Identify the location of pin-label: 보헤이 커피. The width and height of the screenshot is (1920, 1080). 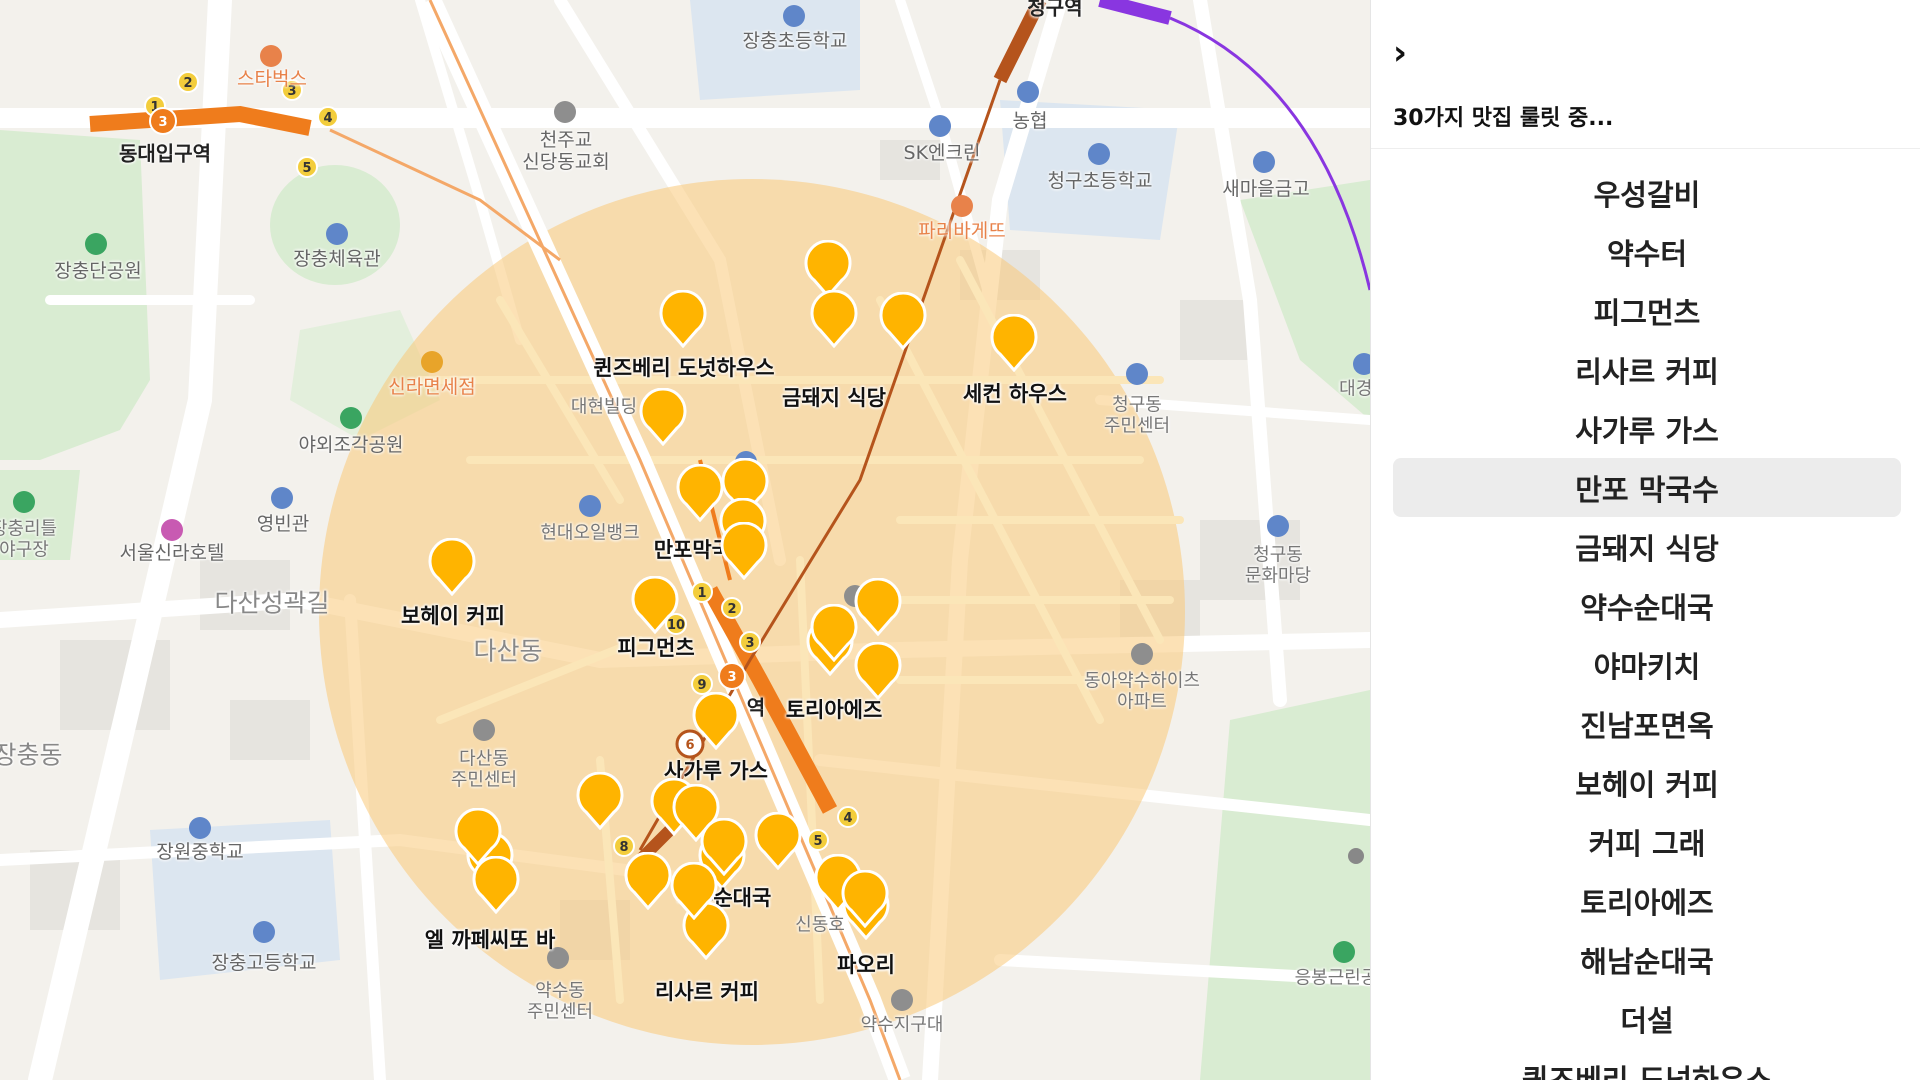
(453, 615).